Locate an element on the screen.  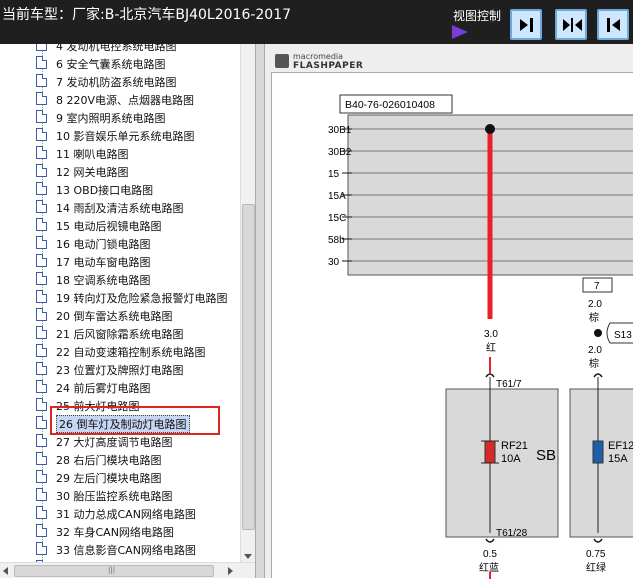
tree-item: 28 右后门模块电路图 is located at coordinates (138, 459).